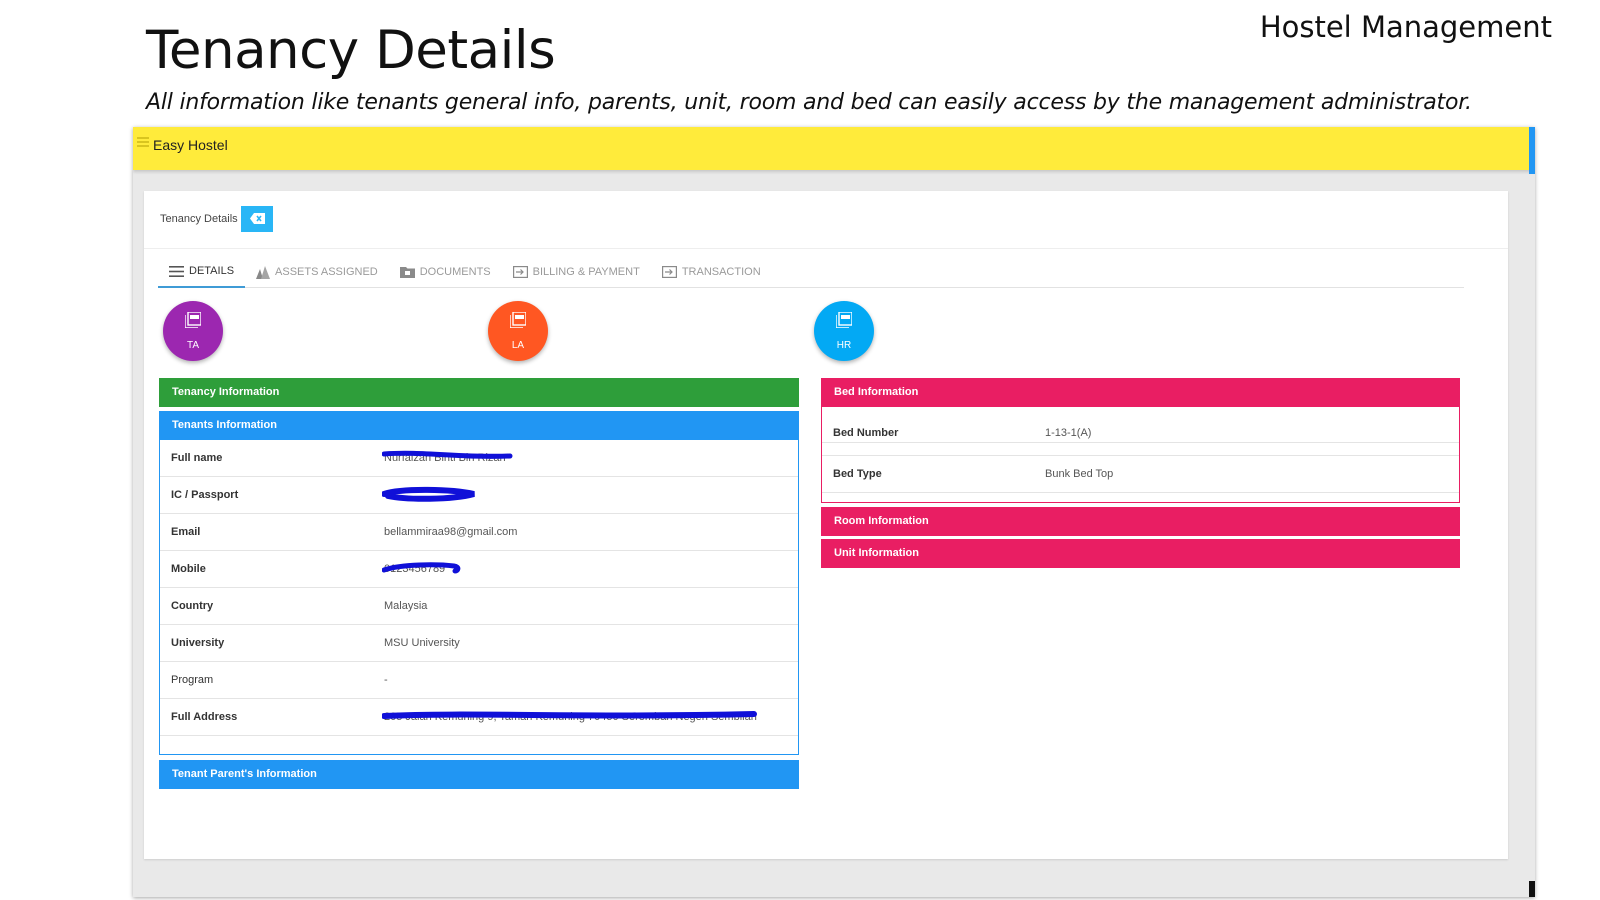  I want to click on document-label: LA, so click(518, 345).